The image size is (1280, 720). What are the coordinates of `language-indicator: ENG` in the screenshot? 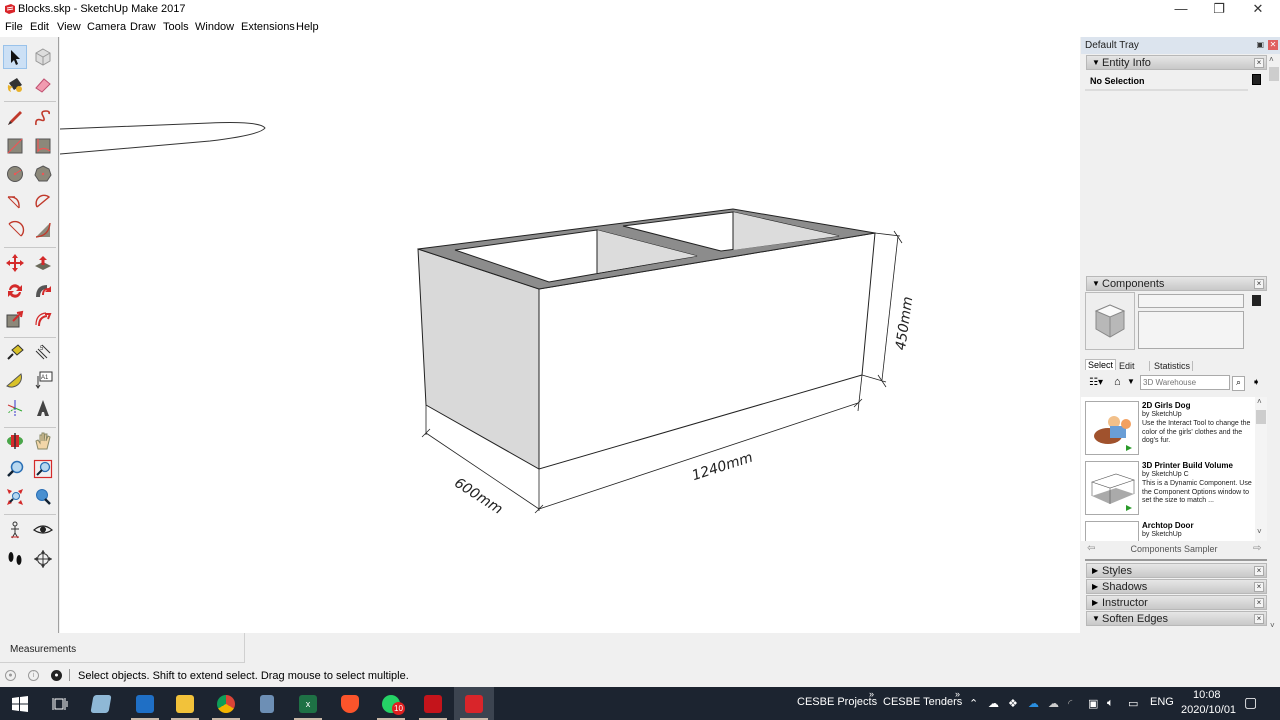 It's located at (1162, 702).